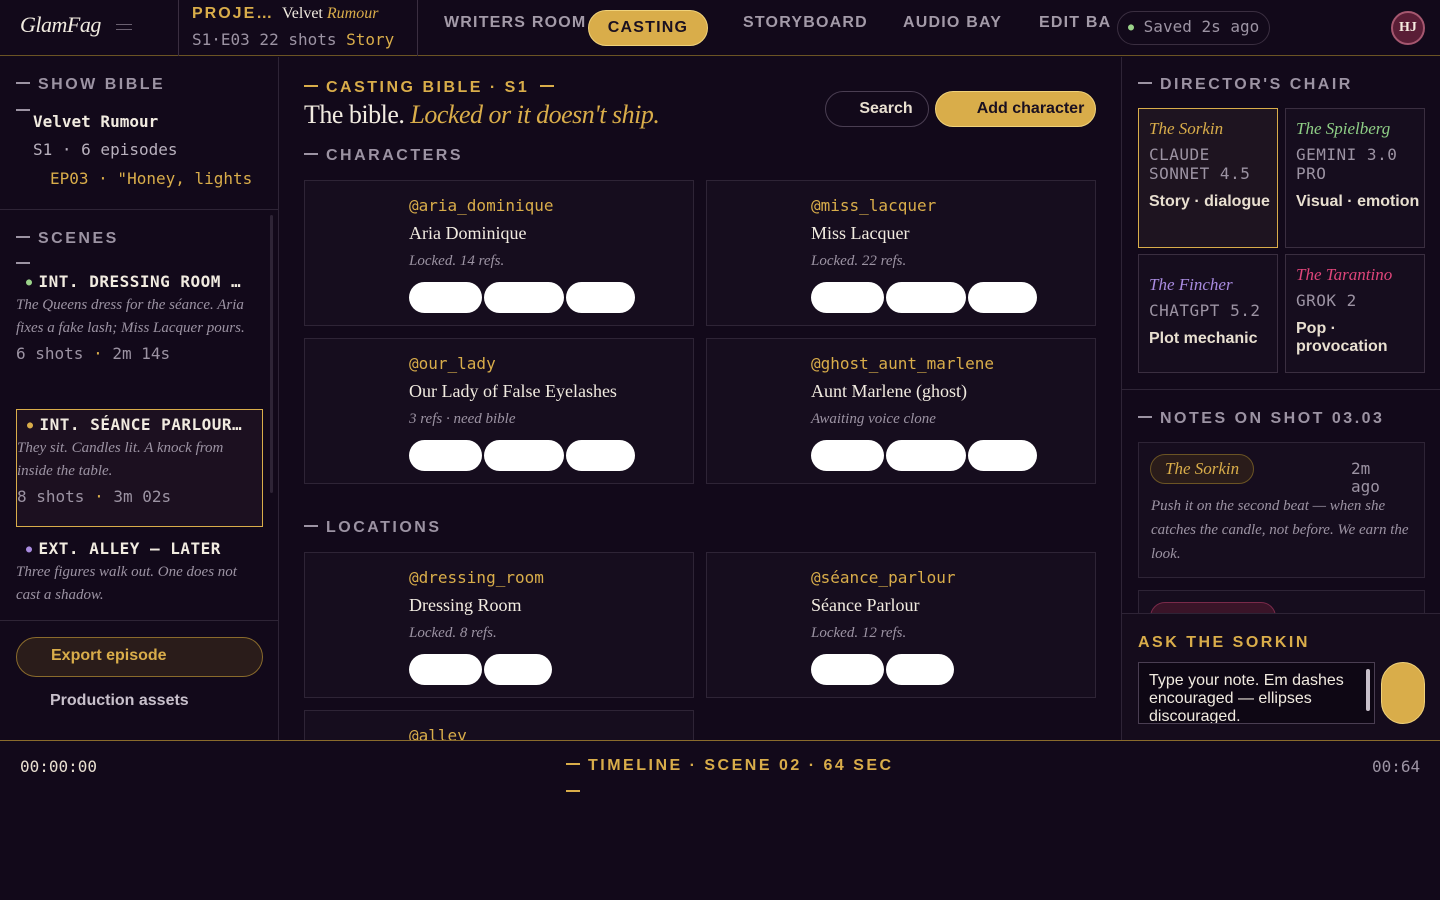 This screenshot has width=1440, height=900. Describe the element at coordinates (105, 149) in the screenshot. I see `season-info: S1 · 6 episodes` at that location.